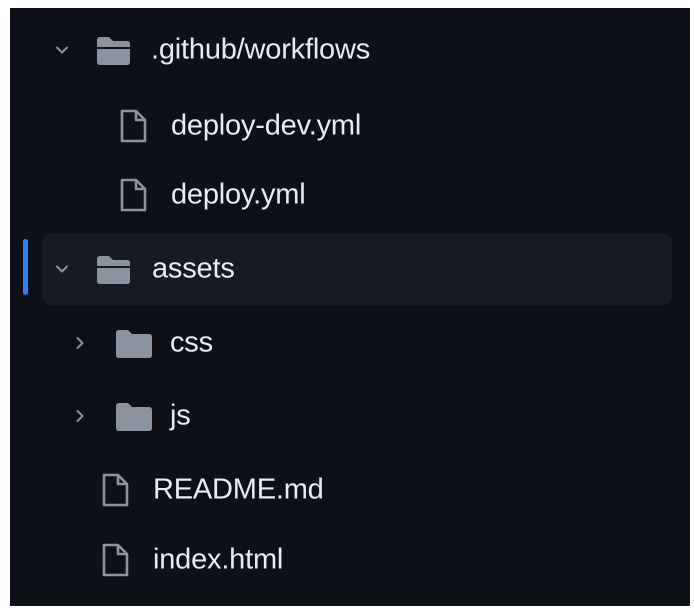  Describe the element at coordinates (180, 415) in the screenshot. I see `tree-item-label: js` at that location.